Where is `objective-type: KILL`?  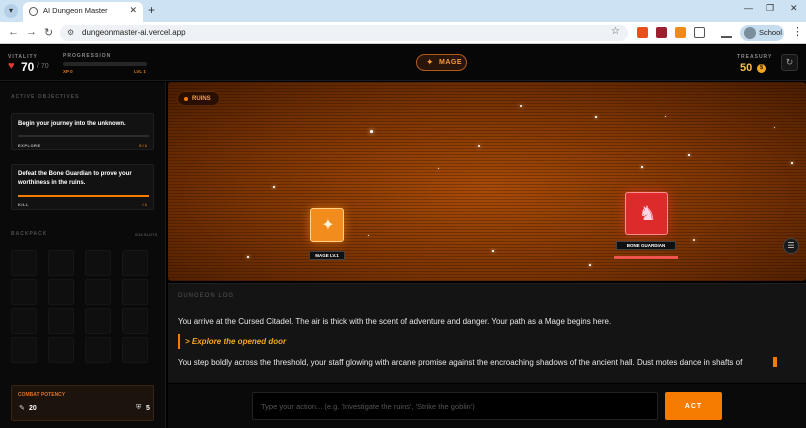
objective-type: KILL is located at coordinates (23, 204).